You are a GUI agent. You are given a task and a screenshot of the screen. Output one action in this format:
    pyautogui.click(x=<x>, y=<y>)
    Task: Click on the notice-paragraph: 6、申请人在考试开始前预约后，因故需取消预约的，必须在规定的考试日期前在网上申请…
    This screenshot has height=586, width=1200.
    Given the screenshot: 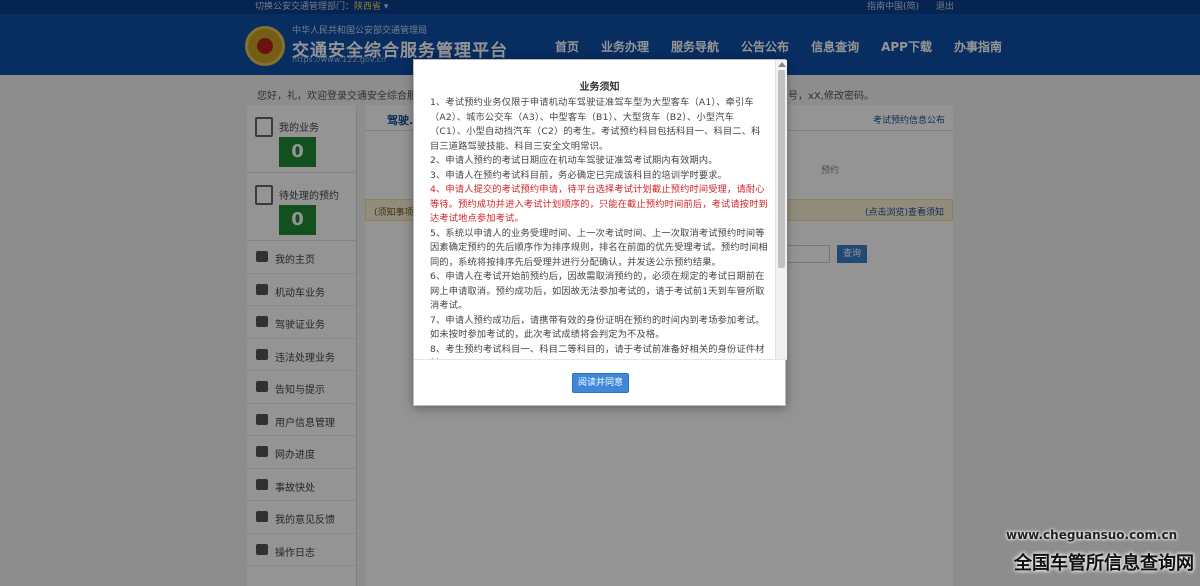 What is the action you would take?
    pyautogui.click(x=597, y=291)
    